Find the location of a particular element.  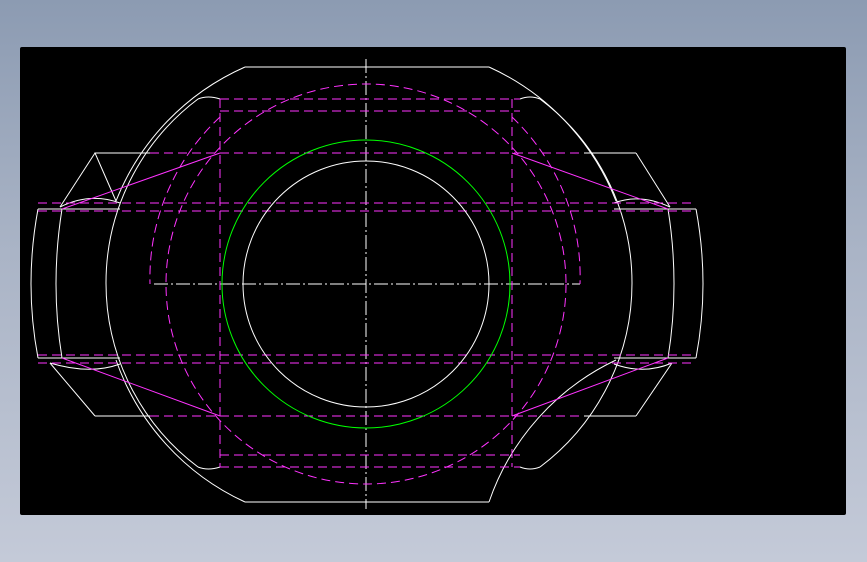

top-left-corner-arc is located at coordinates (209, 98).